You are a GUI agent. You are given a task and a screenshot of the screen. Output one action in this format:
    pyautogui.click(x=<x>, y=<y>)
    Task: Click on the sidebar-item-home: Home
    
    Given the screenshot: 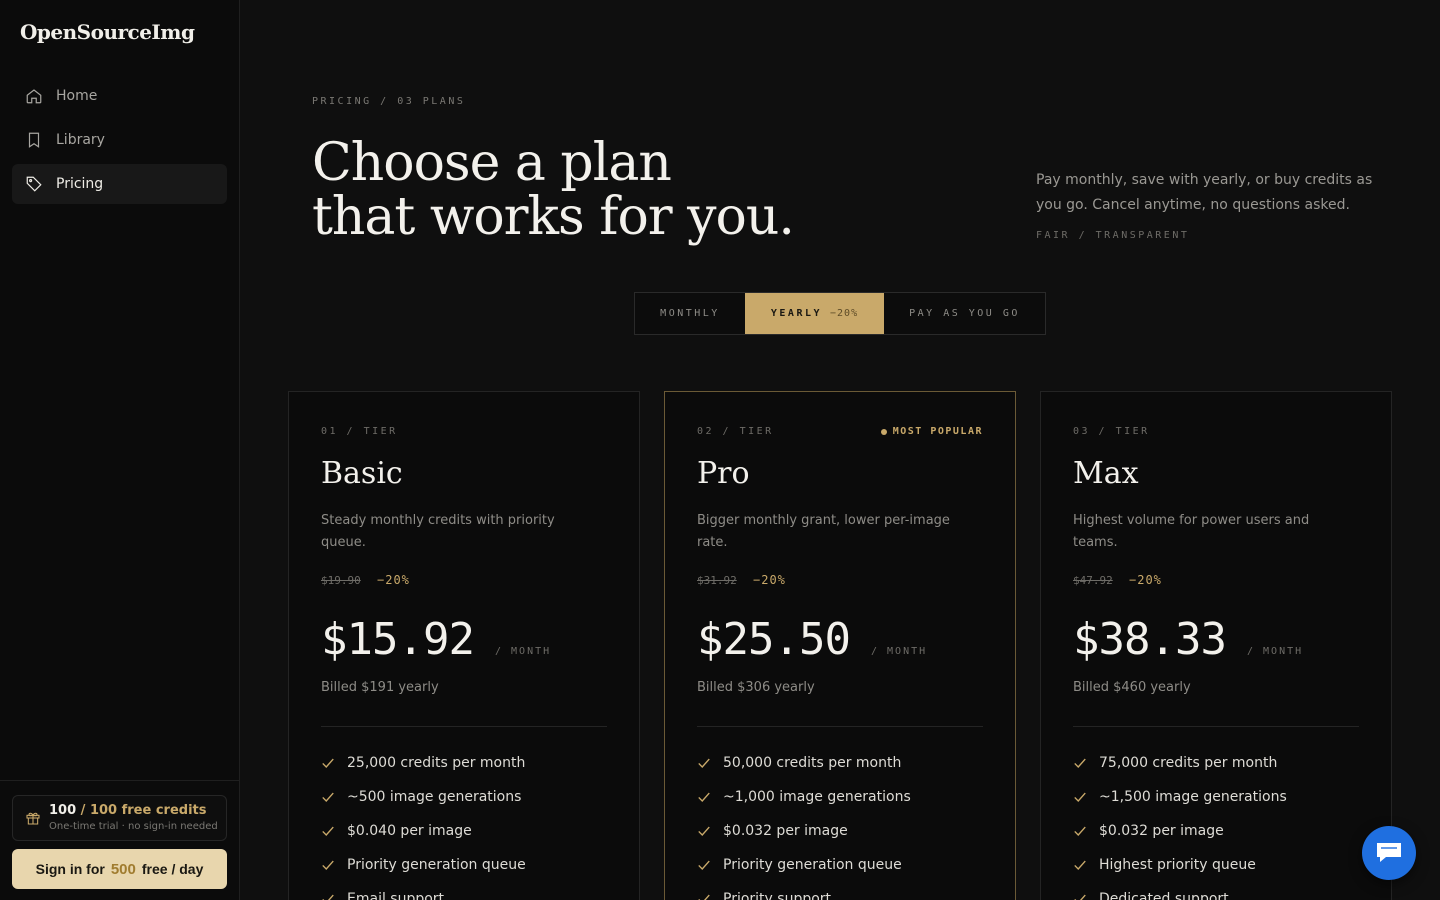 What is the action you would take?
    pyautogui.click(x=119, y=96)
    